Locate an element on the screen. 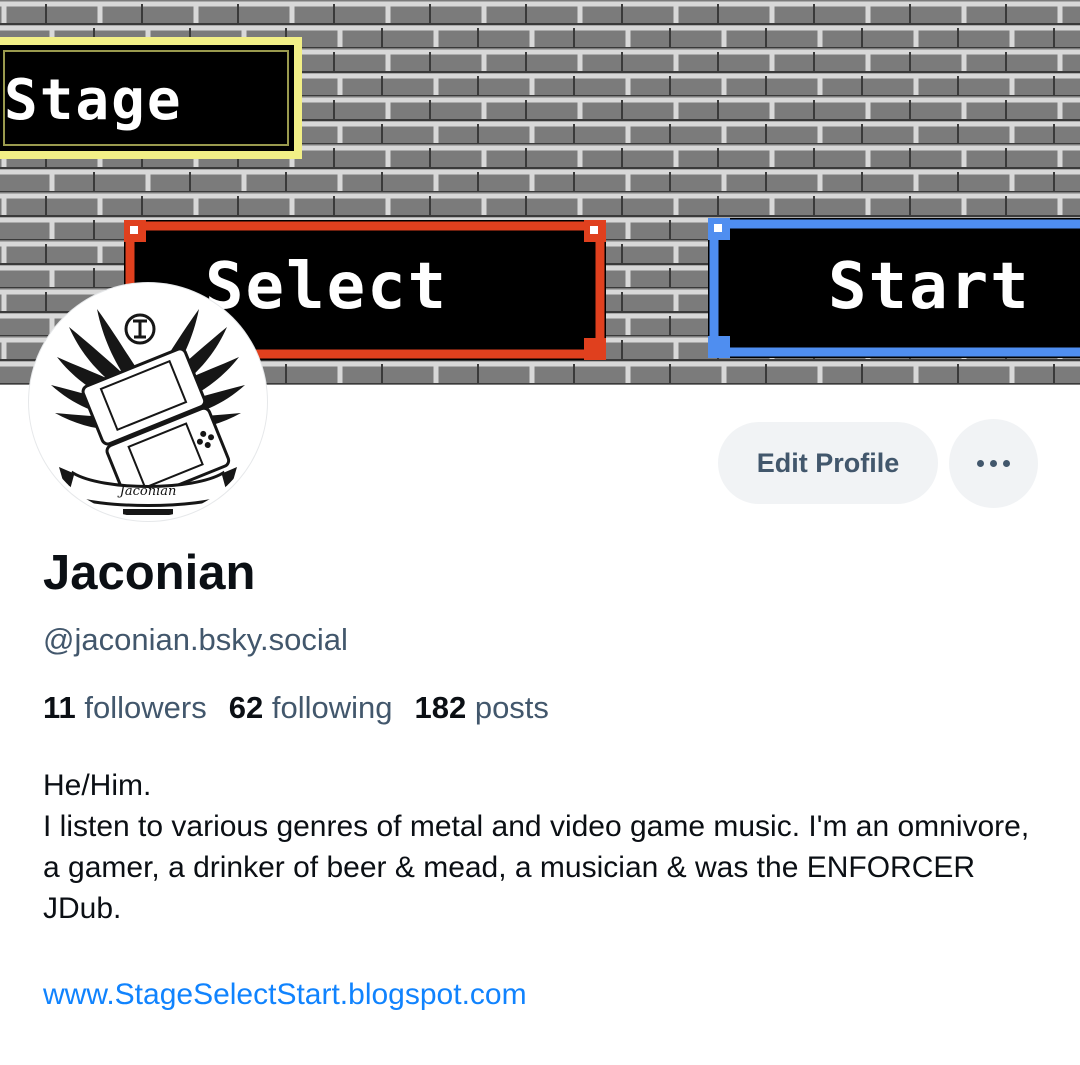 The image size is (1080, 1065). stage-box: Stage is located at coordinates (151, 98).